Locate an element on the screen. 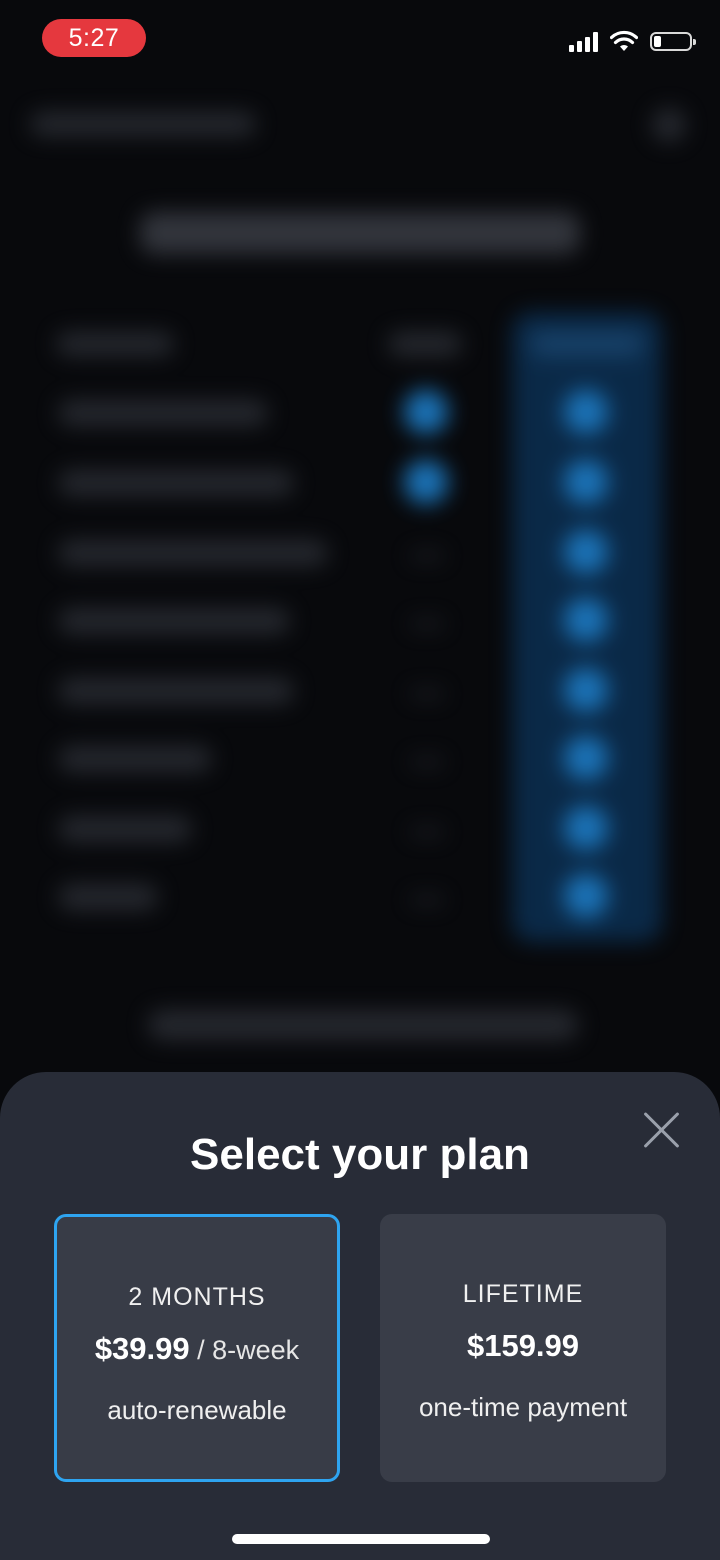 The width and height of the screenshot is (720, 1560). plan-price-row: $39.99 / 8-week is located at coordinates (197, 1349).